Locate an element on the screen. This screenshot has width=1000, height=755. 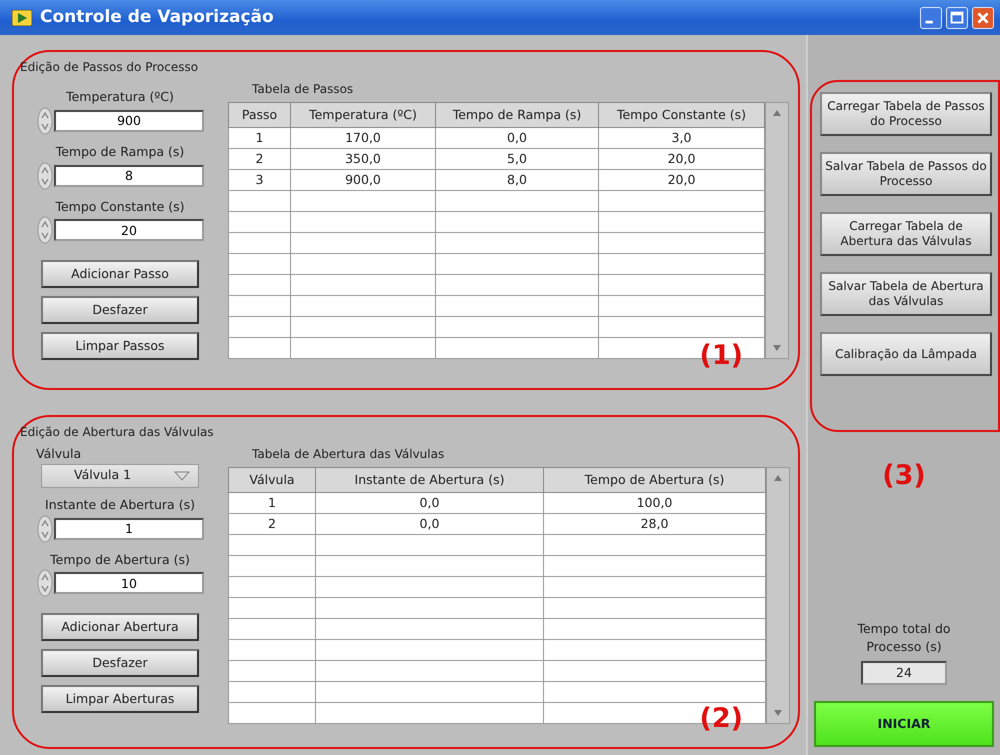
table-title: Tabela de Passos is located at coordinates (302, 89).